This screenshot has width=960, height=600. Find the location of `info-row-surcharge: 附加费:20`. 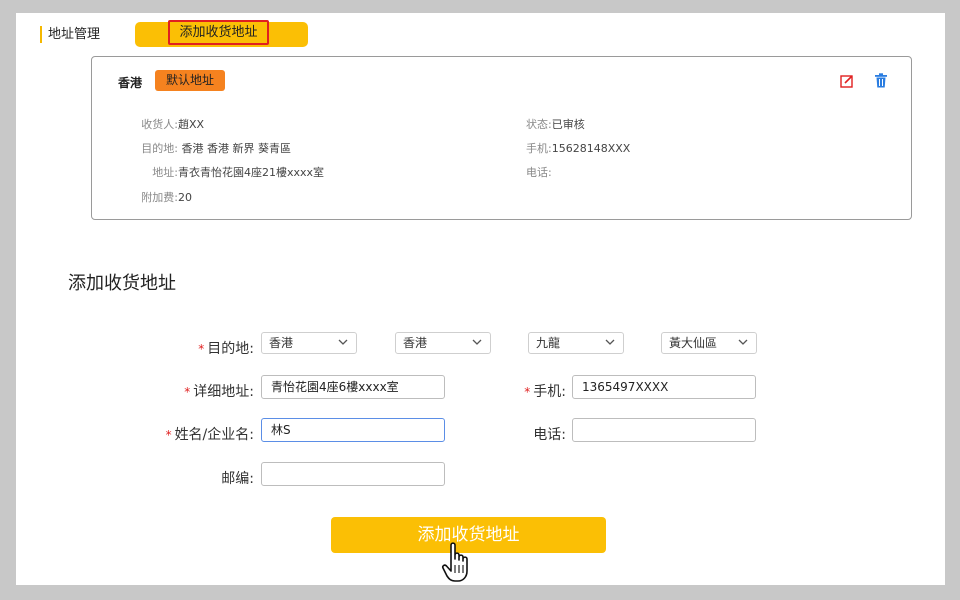

info-row-surcharge: 附加费:20 is located at coordinates (152, 197).